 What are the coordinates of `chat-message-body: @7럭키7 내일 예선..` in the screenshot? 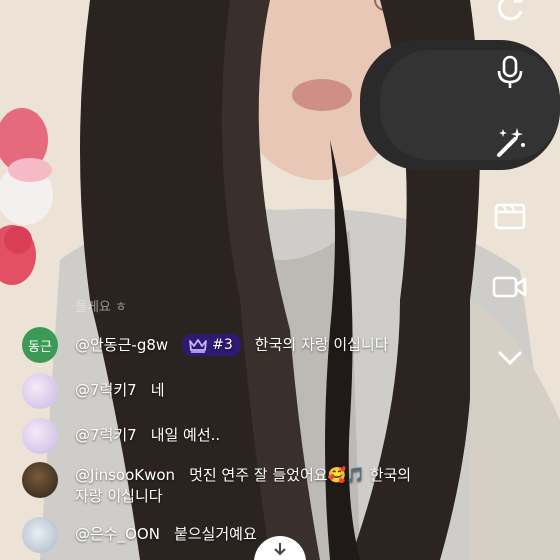 It's located at (147, 435).